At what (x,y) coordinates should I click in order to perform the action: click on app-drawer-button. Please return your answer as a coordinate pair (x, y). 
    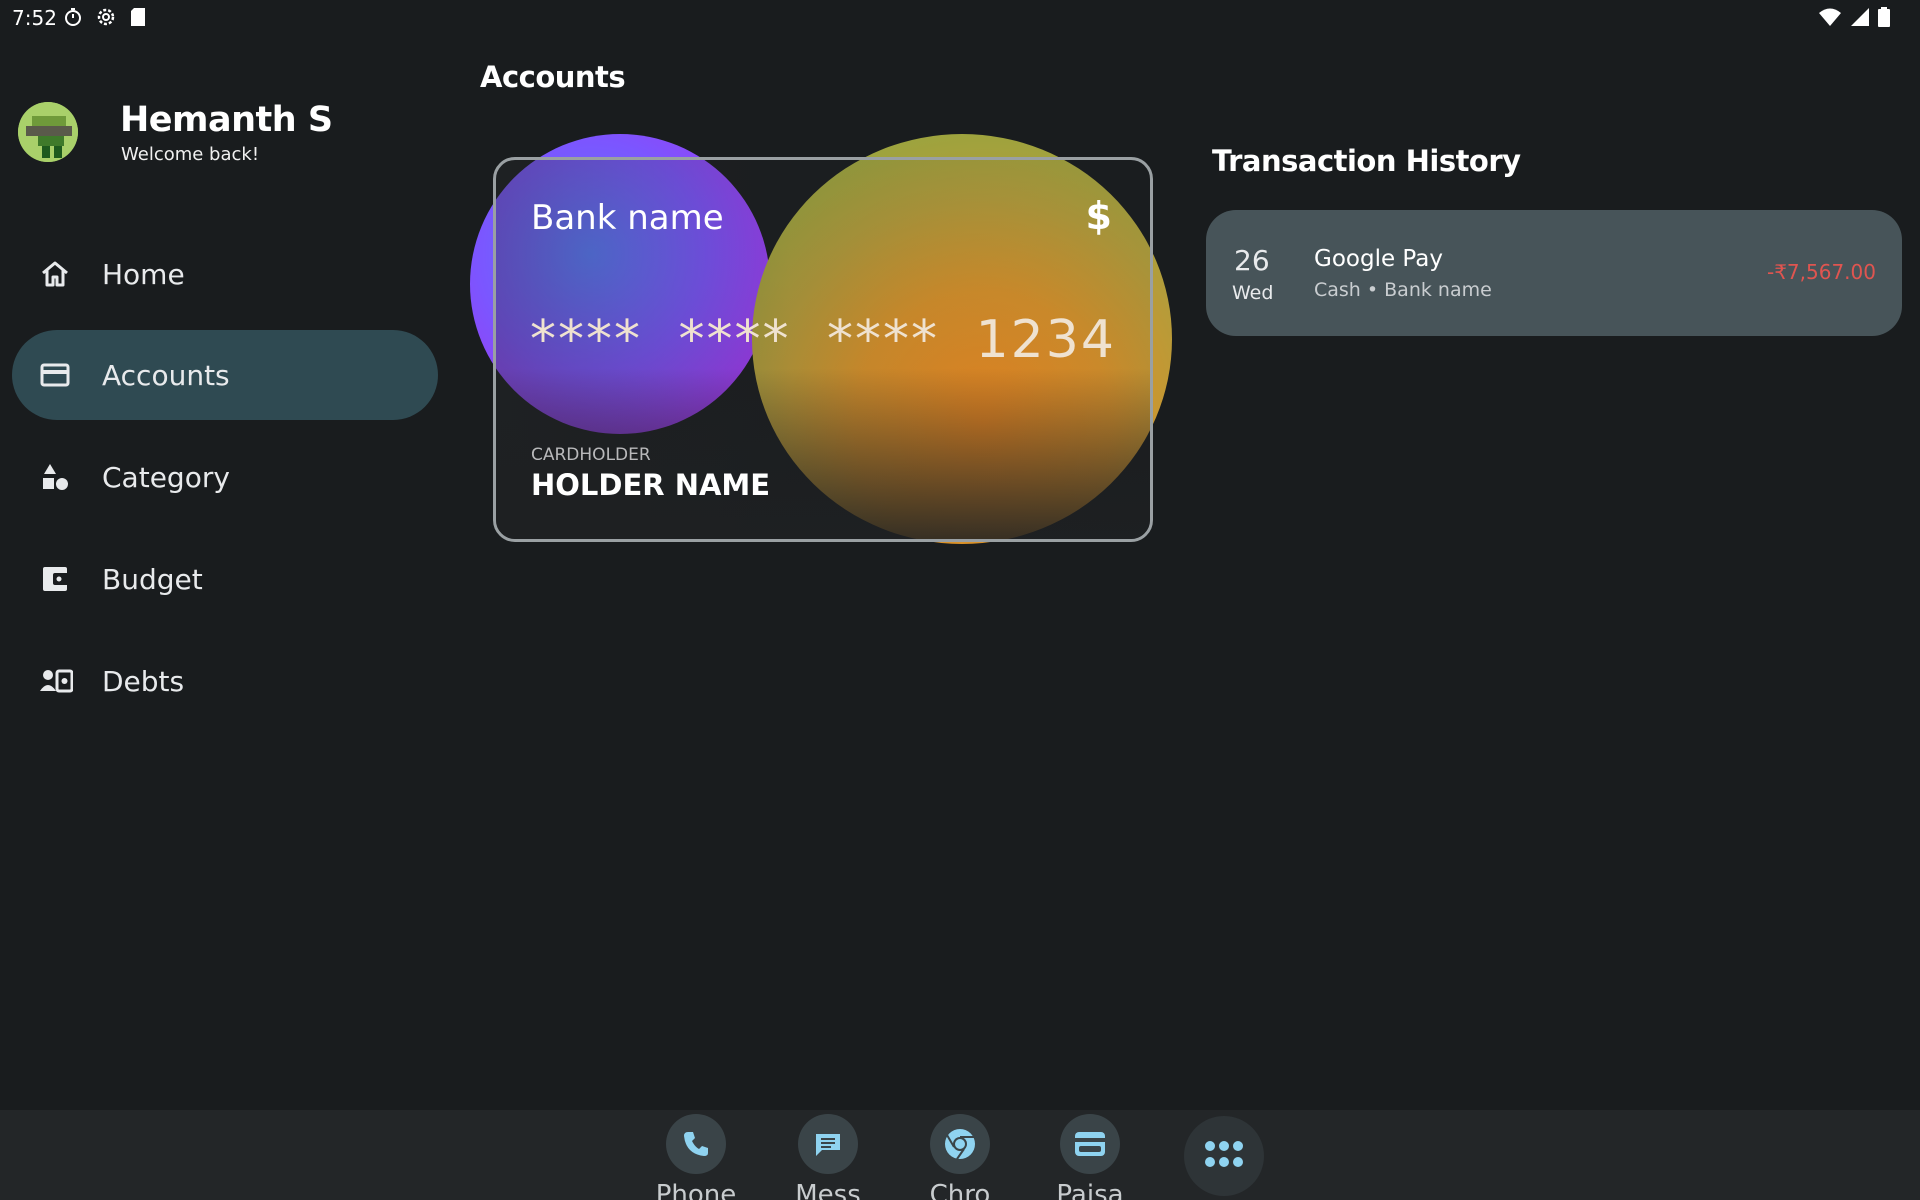
    Looking at the image, I should click on (1224, 1156).